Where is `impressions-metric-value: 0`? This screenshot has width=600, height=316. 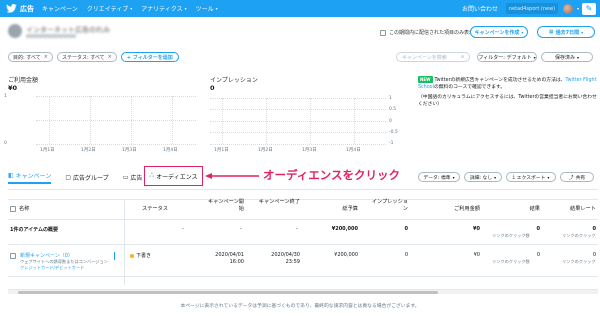
impressions-metric-value: 0 is located at coordinates (212, 88).